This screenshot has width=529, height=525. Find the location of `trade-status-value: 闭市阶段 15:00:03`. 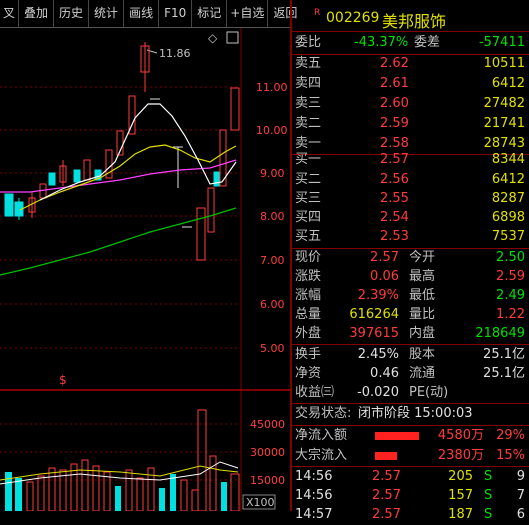

trade-status-value: 闭市阶段 15:00:03 is located at coordinates (415, 413).